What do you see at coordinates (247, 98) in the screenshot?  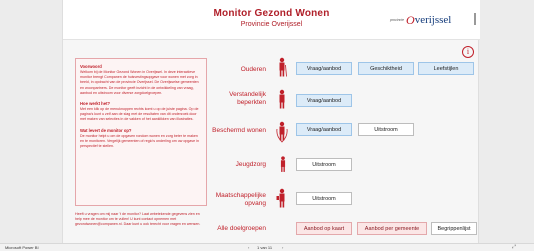 I see `row-label-verstandelijk: Verstandelijk beperkten` at bounding box center [247, 98].